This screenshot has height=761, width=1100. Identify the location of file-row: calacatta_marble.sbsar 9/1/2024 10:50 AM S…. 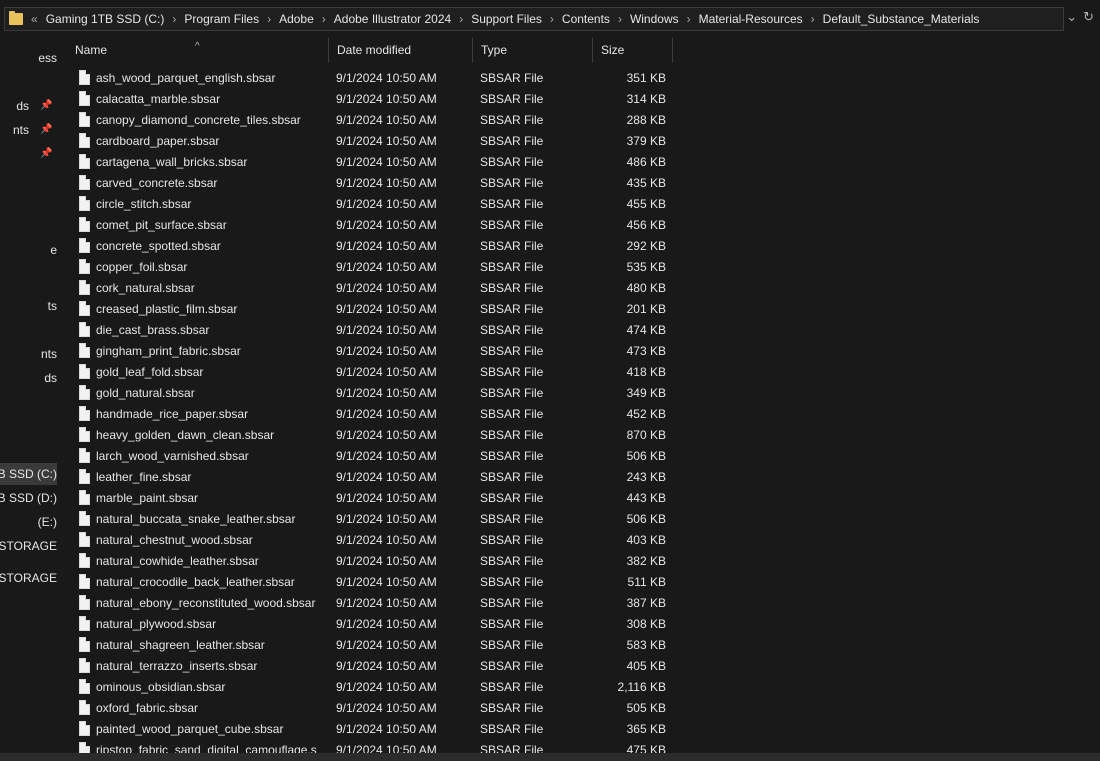
(372, 99).